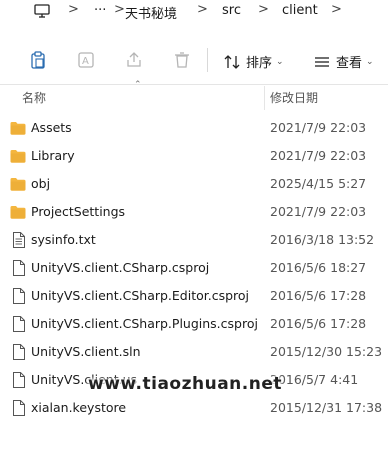 This screenshot has height=466, width=388. What do you see at coordinates (264, 98) in the screenshot?
I see `column-divider` at bounding box center [264, 98].